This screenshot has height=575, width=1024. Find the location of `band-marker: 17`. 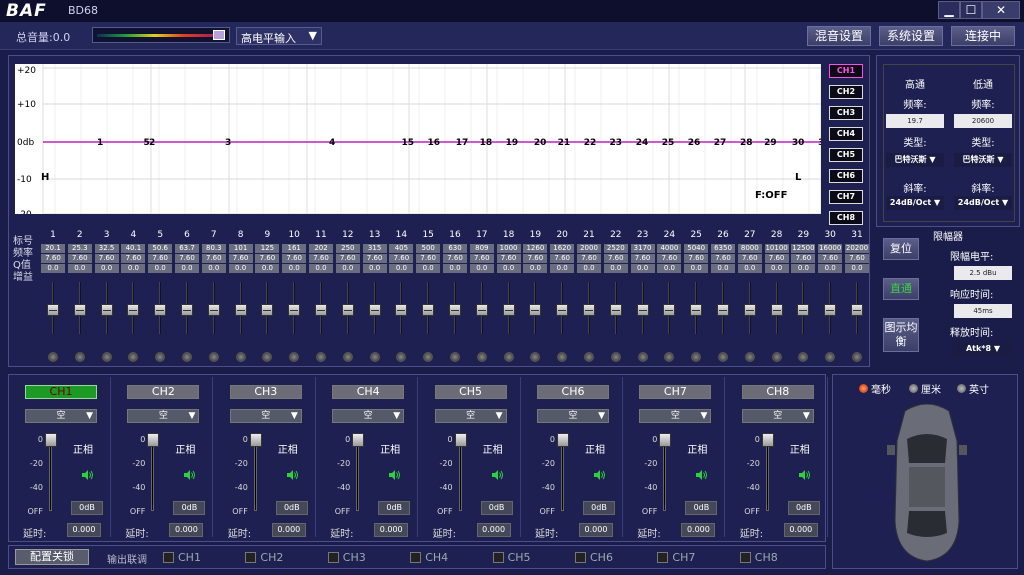

band-marker: 17 is located at coordinates (462, 143).